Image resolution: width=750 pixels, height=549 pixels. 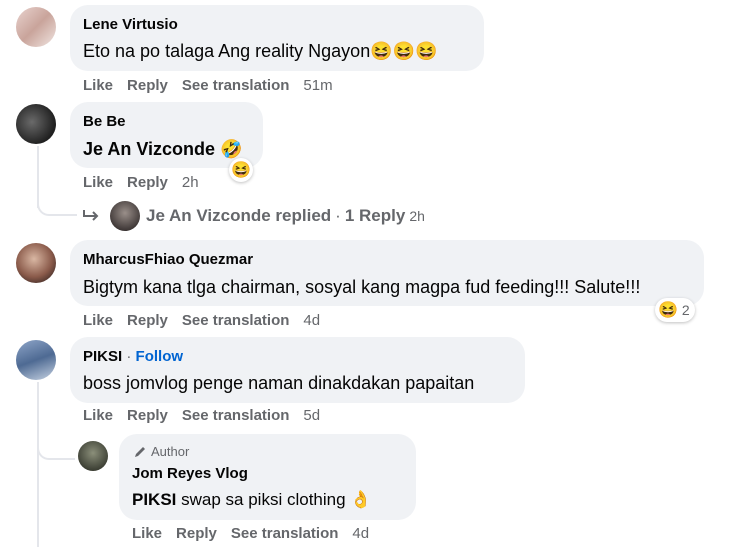 I want to click on laughing-emoji-icon: 😆😆😆, so click(x=404, y=51).